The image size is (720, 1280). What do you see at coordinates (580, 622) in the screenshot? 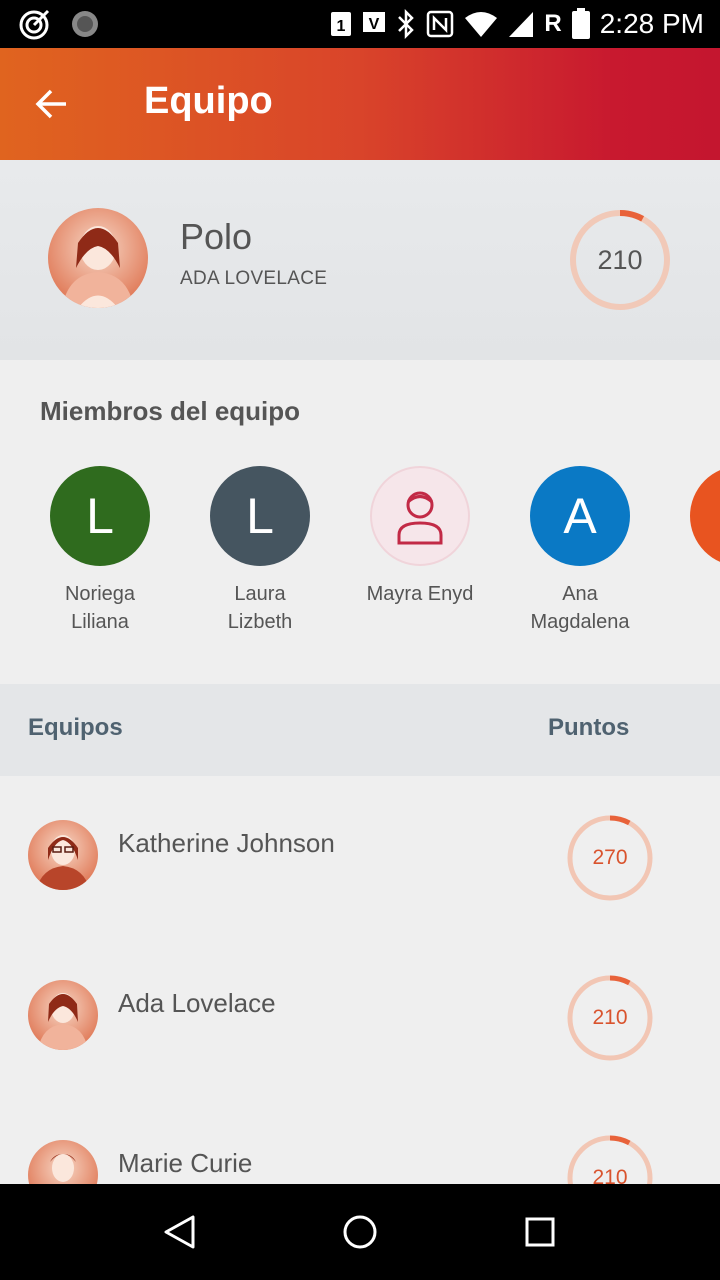
I see `member-name-line2: Magdalena` at bounding box center [580, 622].